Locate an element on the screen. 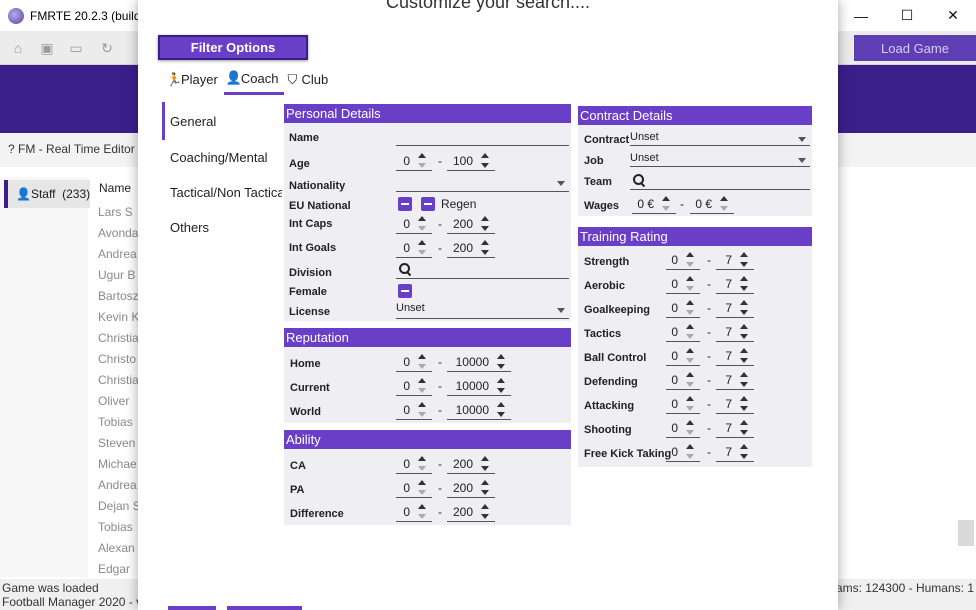  nav-others: Others is located at coordinates (222, 227).